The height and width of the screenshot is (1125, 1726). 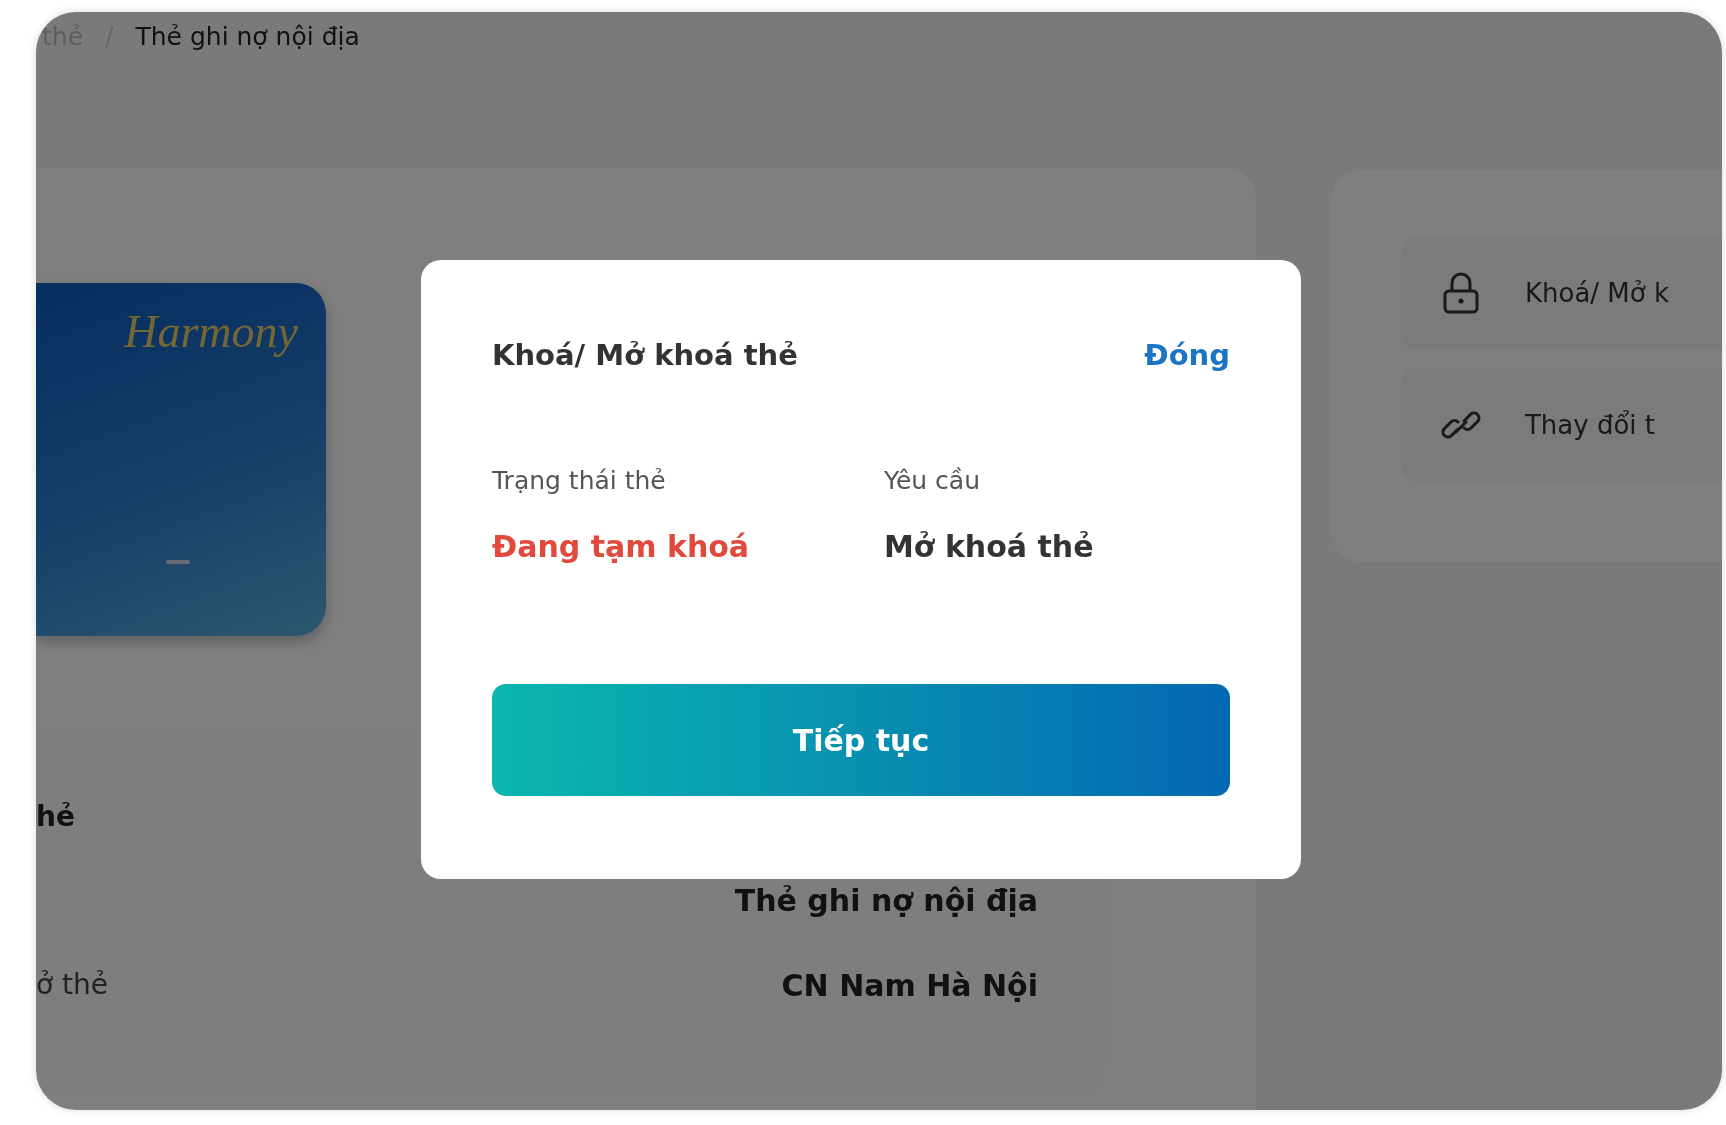 What do you see at coordinates (621, 546) in the screenshot?
I see `field-value: Đang tạm khoá` at bounding box center [621, 546].